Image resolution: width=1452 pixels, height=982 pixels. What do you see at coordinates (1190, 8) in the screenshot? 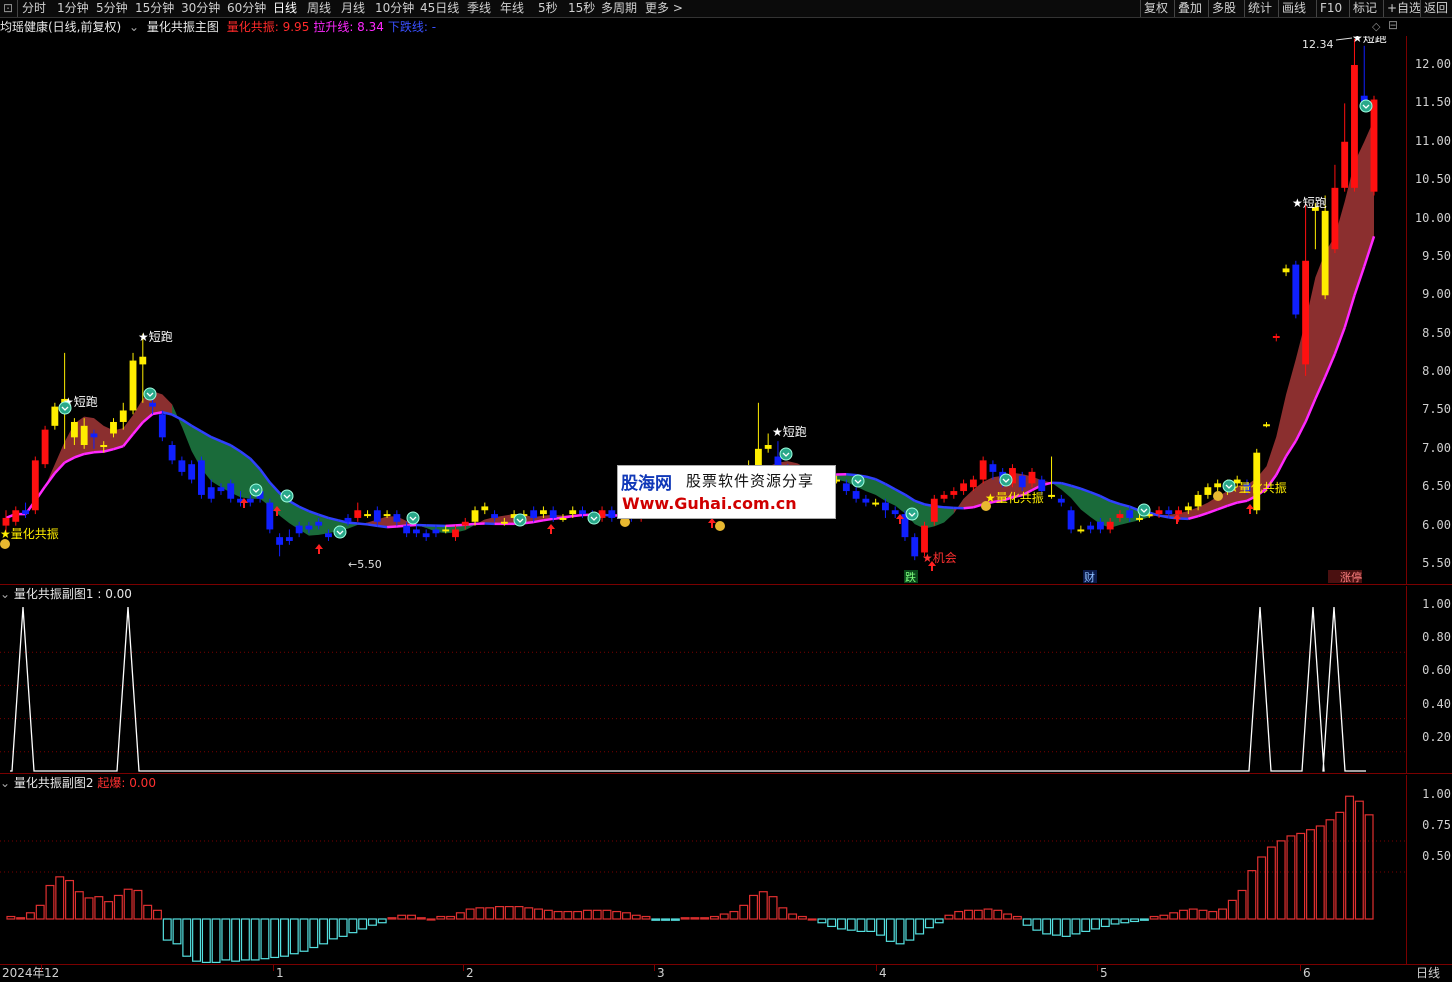
I see `toolbar-button-1: 叠加` at bounding box center [1190, 8].